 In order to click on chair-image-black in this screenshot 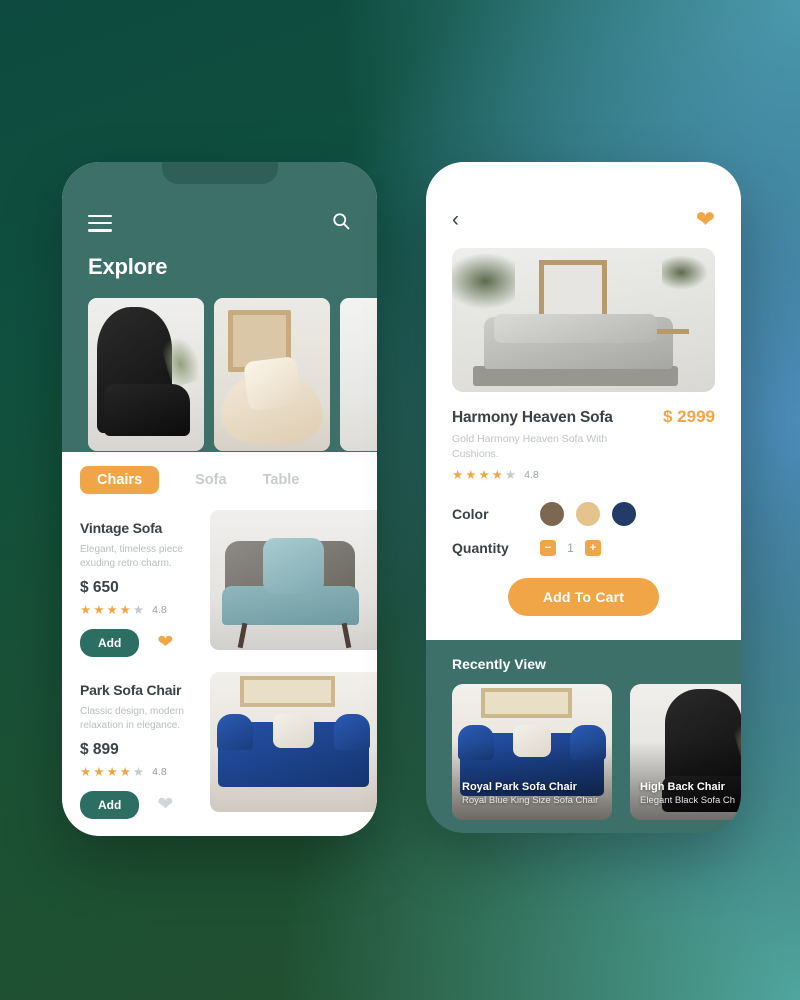, I will do `click(146, 374)`.